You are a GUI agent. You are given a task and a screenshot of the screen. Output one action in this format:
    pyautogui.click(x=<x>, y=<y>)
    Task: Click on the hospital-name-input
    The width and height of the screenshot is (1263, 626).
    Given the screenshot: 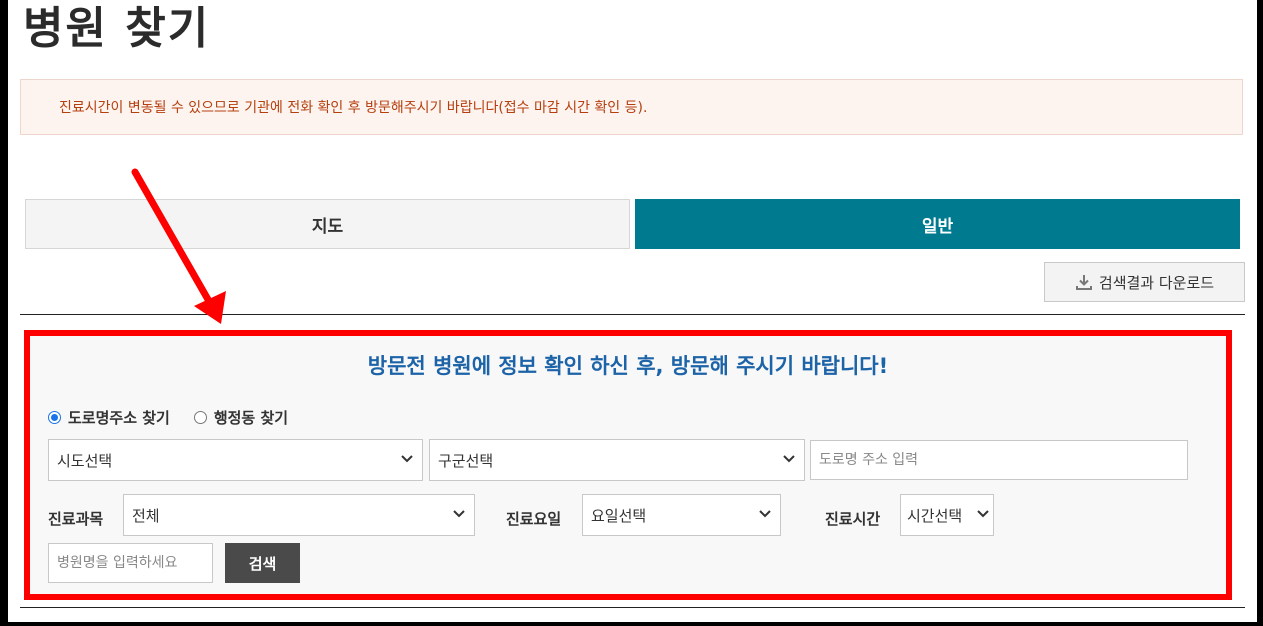 What is the action you would take?
    pyautogui.click(x=130, y=563)
    